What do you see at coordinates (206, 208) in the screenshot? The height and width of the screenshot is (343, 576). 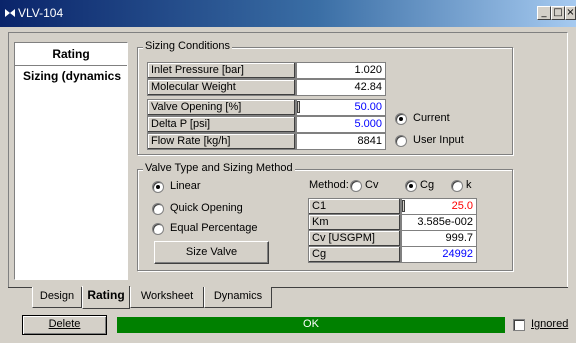 I see `quick-opening-radio-label: Quick Opening` at bounding box center [206, 208].